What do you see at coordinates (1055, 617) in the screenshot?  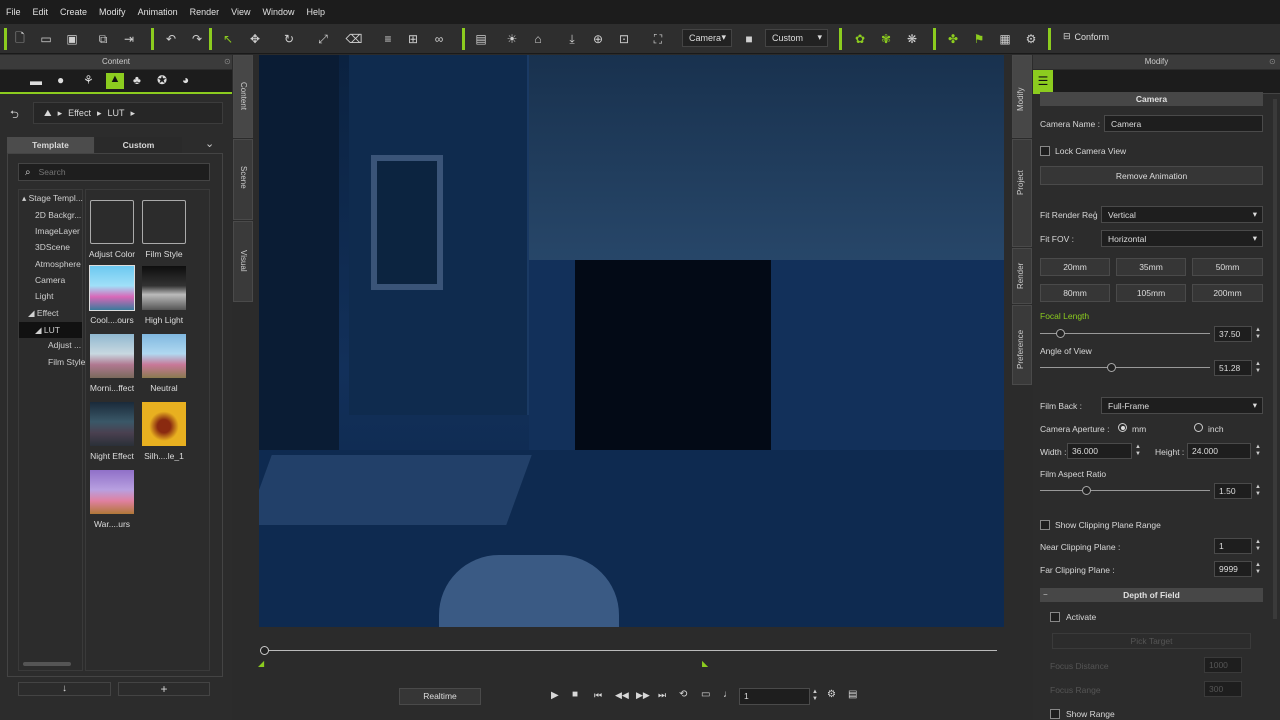 I see `dof-activate-checkbox` at bounding box center [1055, 617].